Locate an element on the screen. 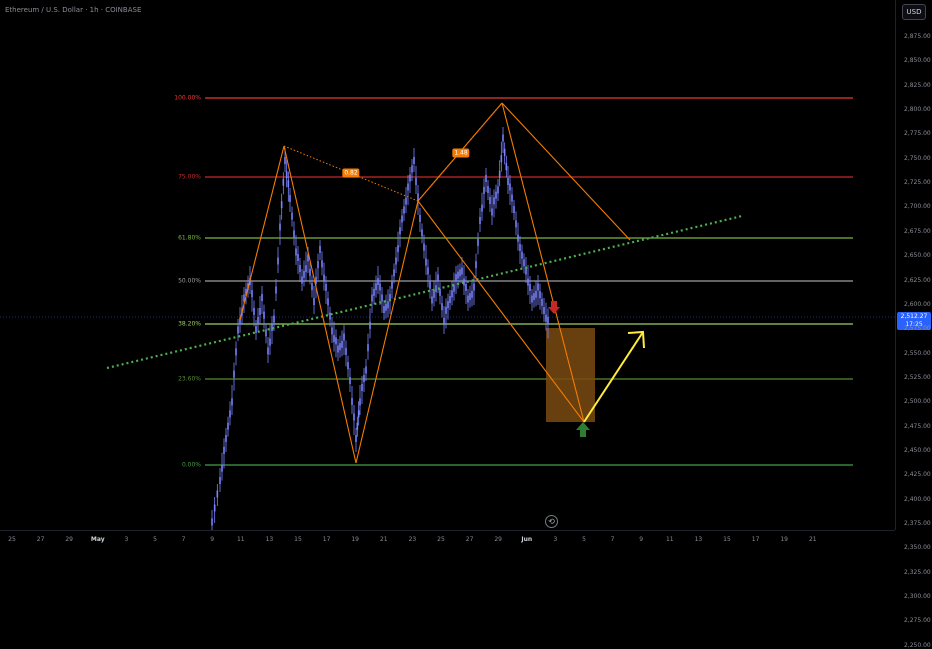 The image size is (932, 649). price-tick: 2,275.00 is located at coordinates (917, 621).